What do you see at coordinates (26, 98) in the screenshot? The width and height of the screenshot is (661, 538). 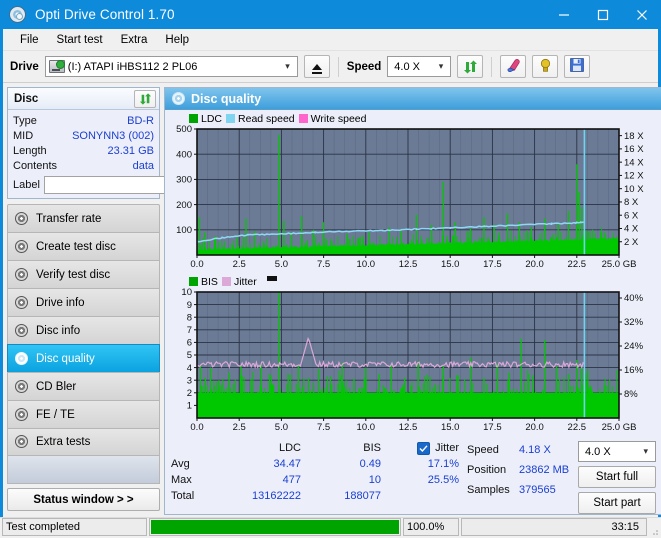 I see `disc-panel-title: Disc` at bounding box center [26, 98].